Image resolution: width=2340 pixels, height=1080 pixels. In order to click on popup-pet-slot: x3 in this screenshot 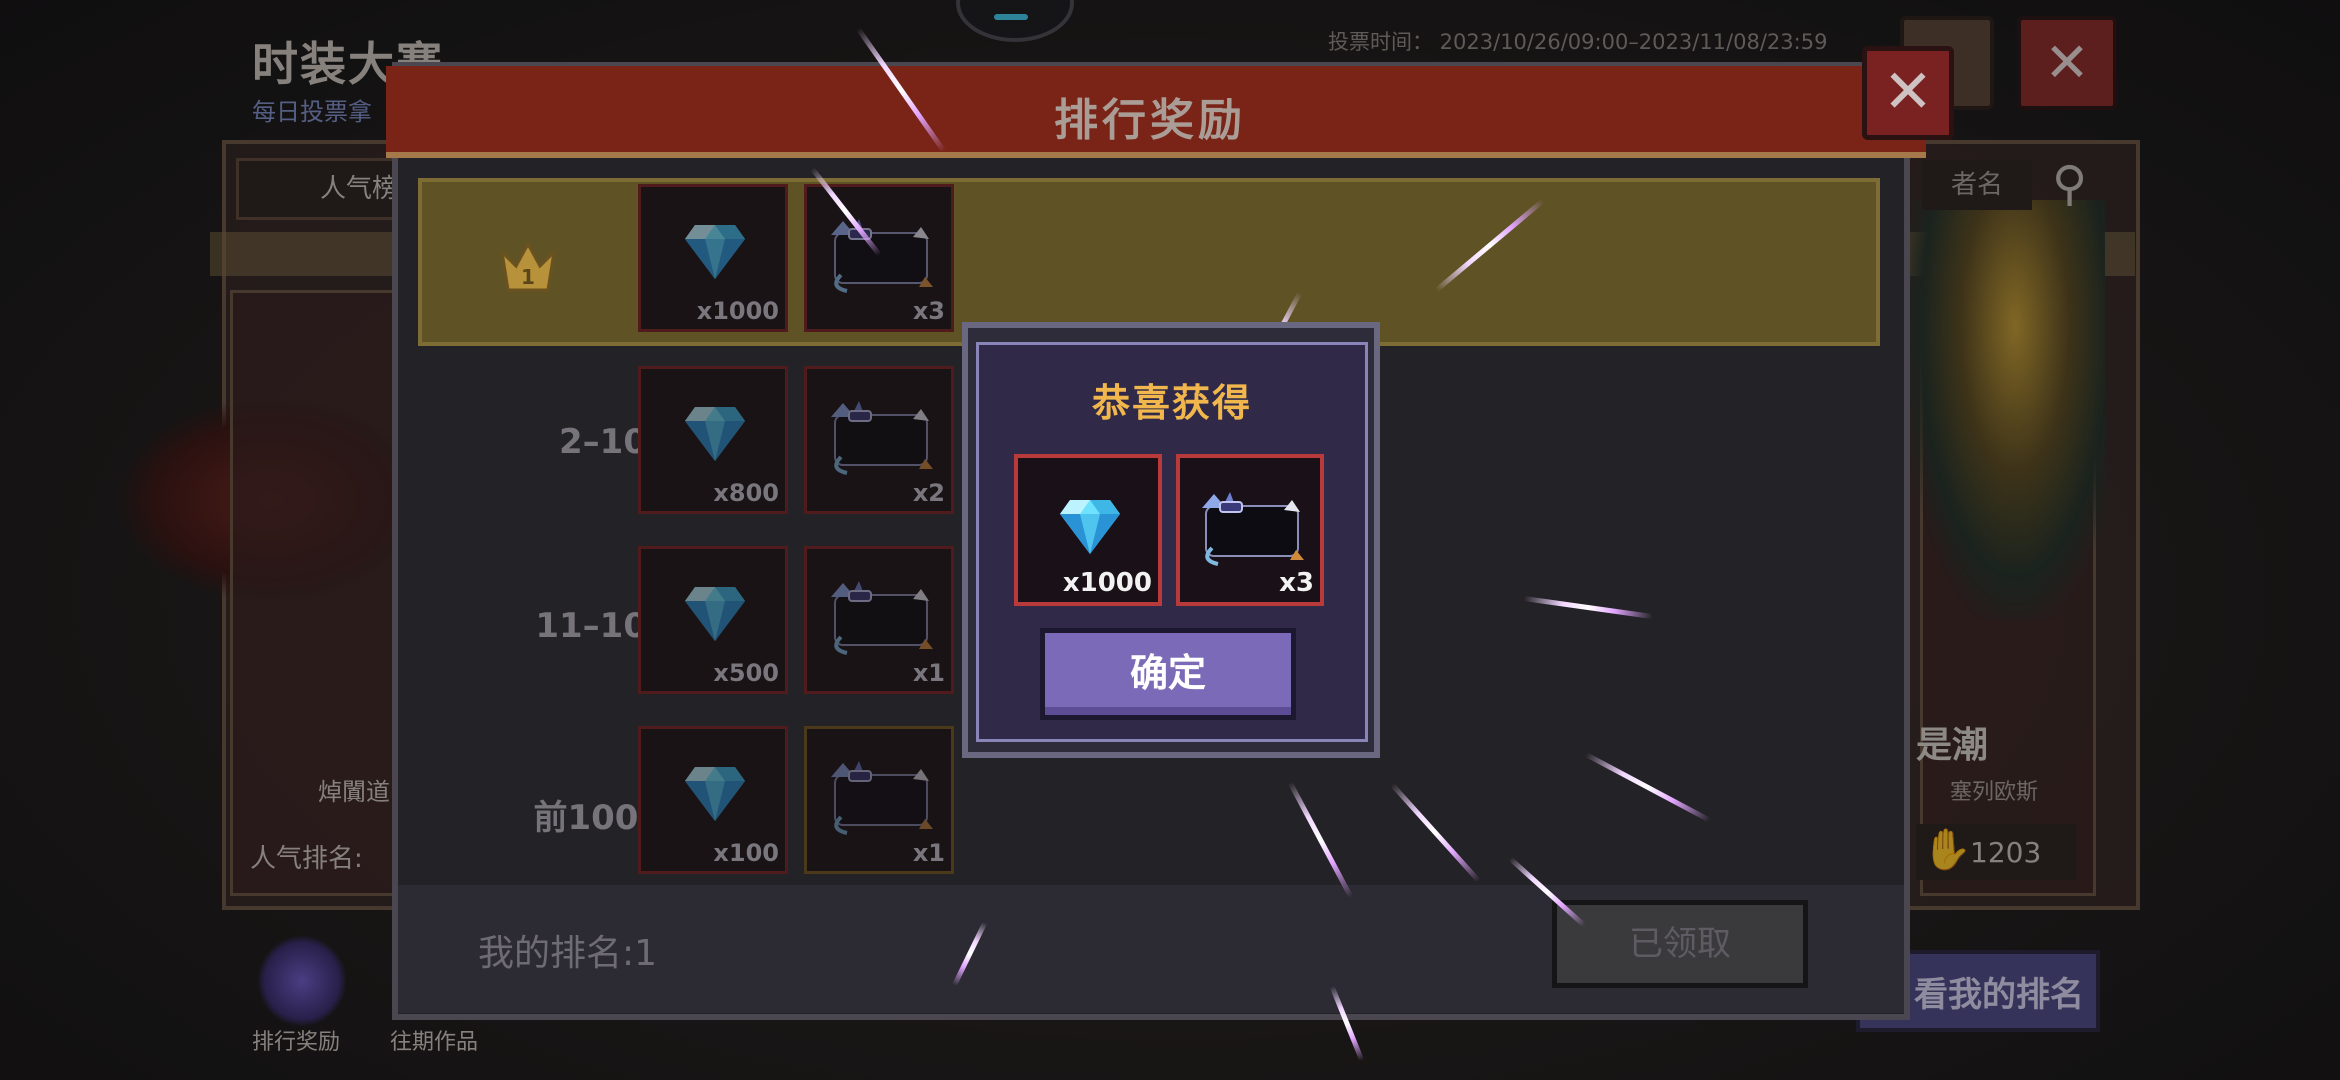, I will do `click(1250, 530)`.